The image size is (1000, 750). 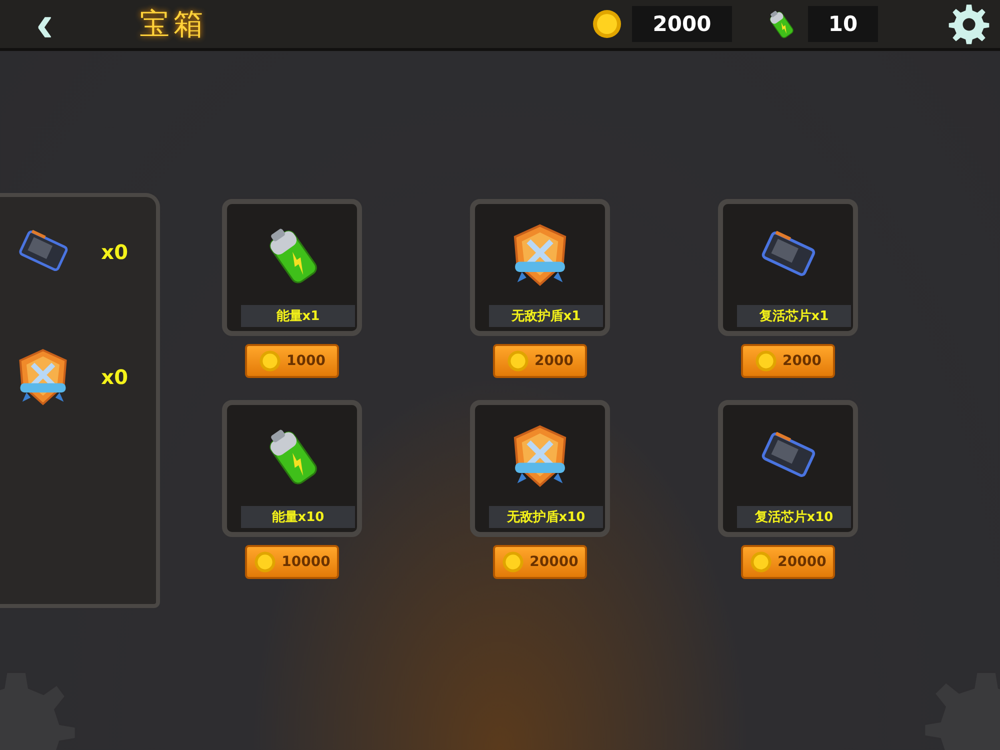 What do you see at coordinates (292, 361) in the screenshot?
I see `buy-button: 1000` at bounding box center [292, 361].